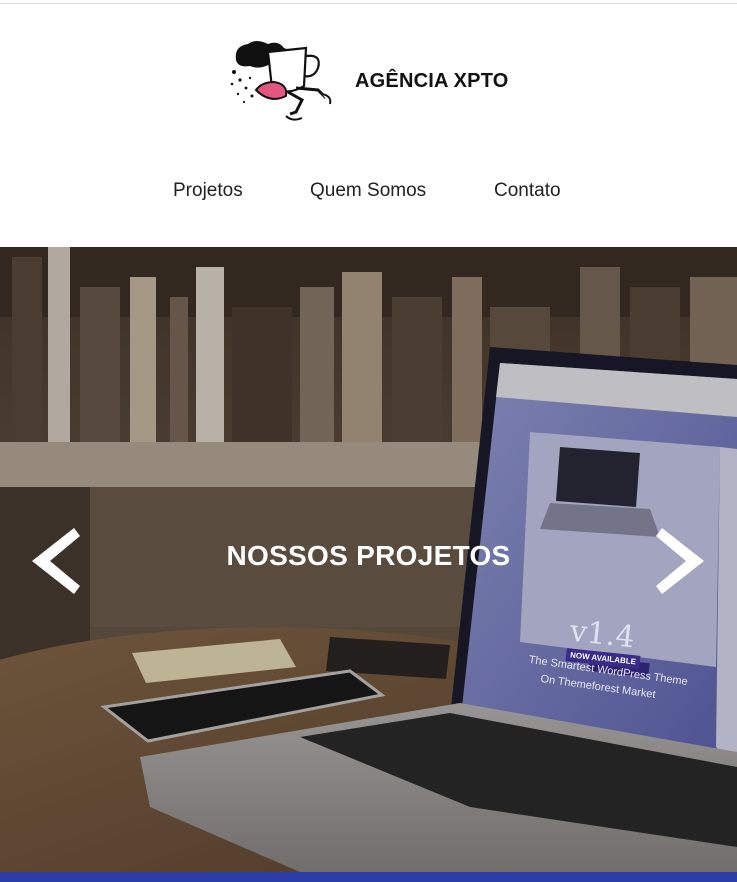 This screenshot has width=737, height=882. I want to click on logo, so click(281, 82).